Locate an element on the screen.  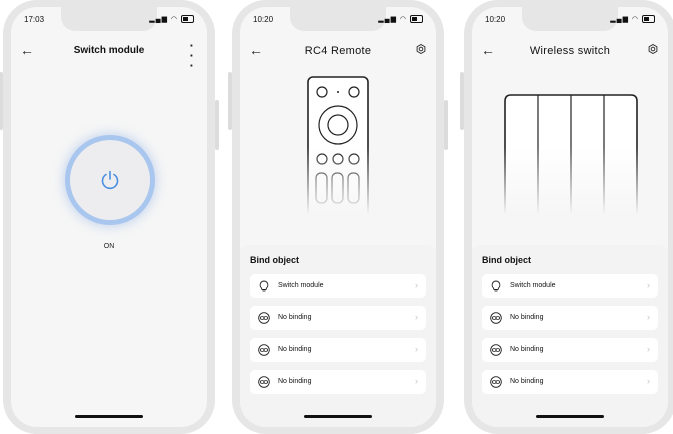
power-button-inner is located at coordinates (110, 180).